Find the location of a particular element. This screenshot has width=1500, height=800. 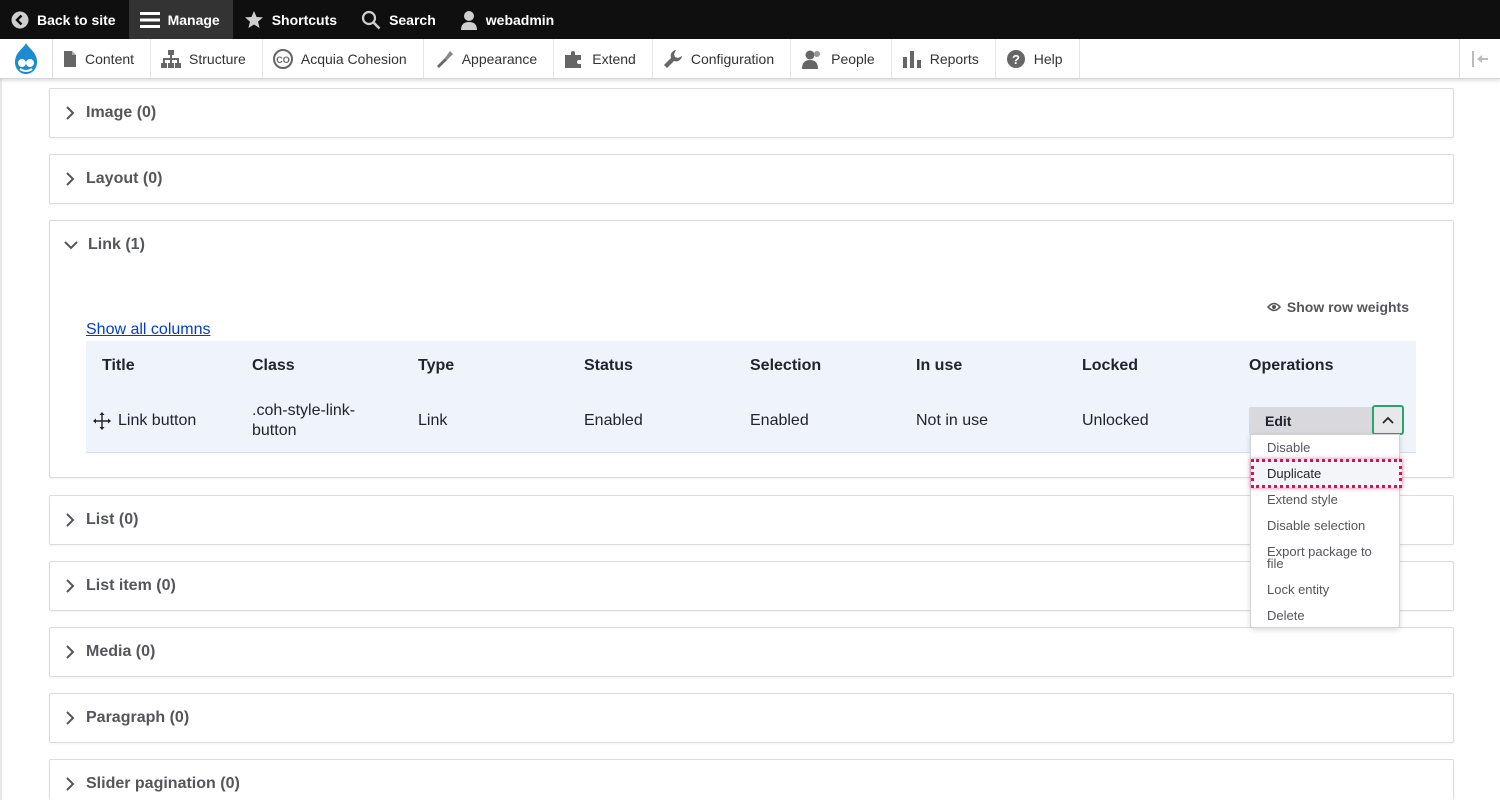

section-title: List item (0) is located at coordinates (131, 585).